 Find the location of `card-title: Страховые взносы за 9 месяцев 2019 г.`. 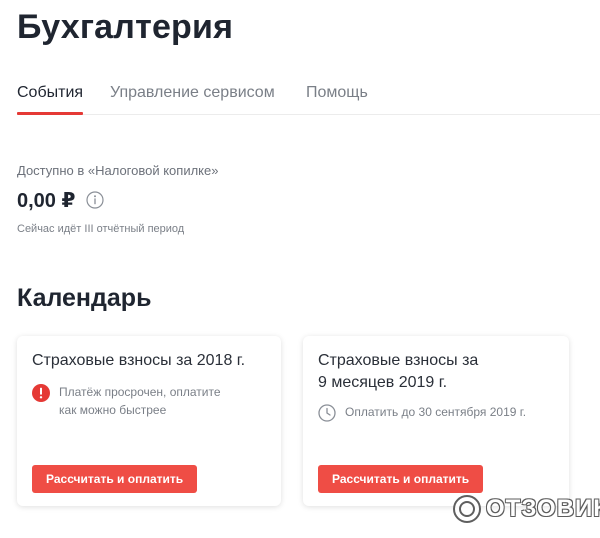

card-title: Страховые взносы за 9 месяцев 2019 г. is located at coordinates (398, 371).